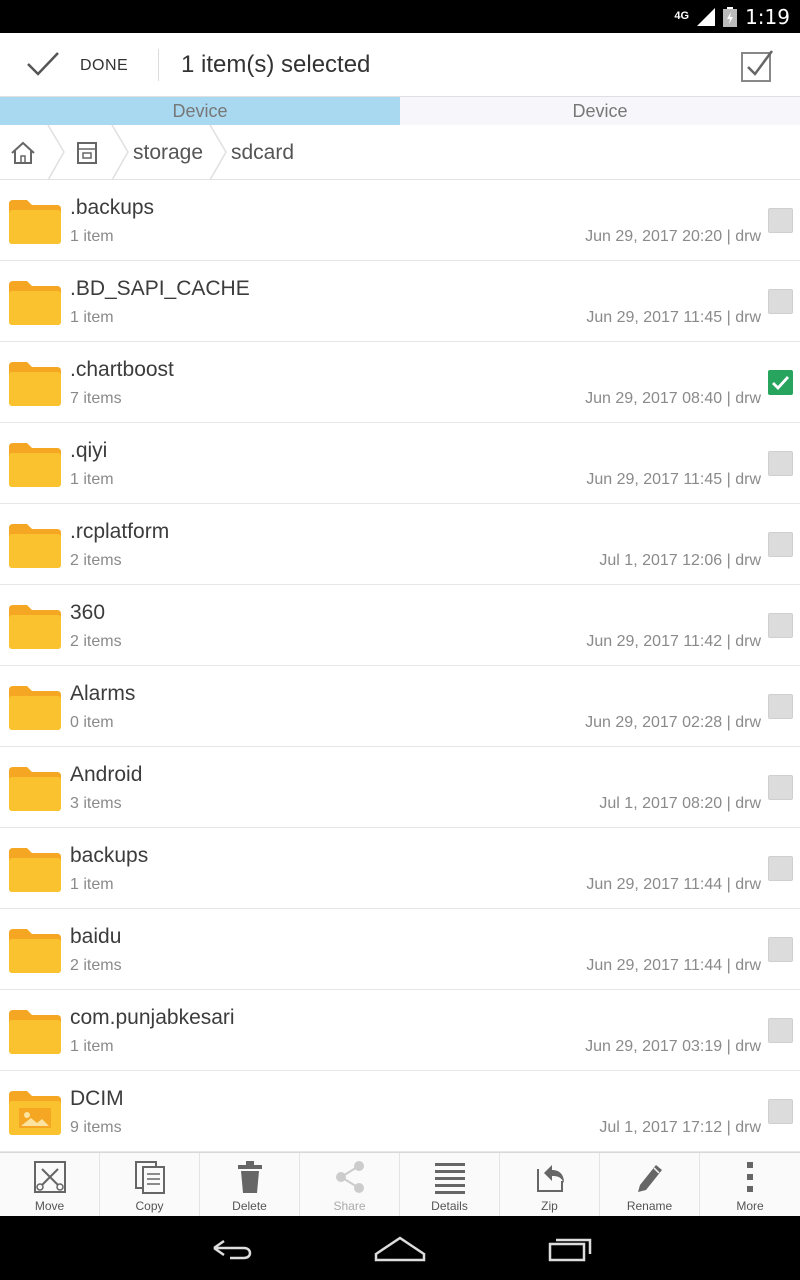 The height and width of the screenshot is (1280, 800). I want to click on toolbar-label: Move, so click(49, 1206).